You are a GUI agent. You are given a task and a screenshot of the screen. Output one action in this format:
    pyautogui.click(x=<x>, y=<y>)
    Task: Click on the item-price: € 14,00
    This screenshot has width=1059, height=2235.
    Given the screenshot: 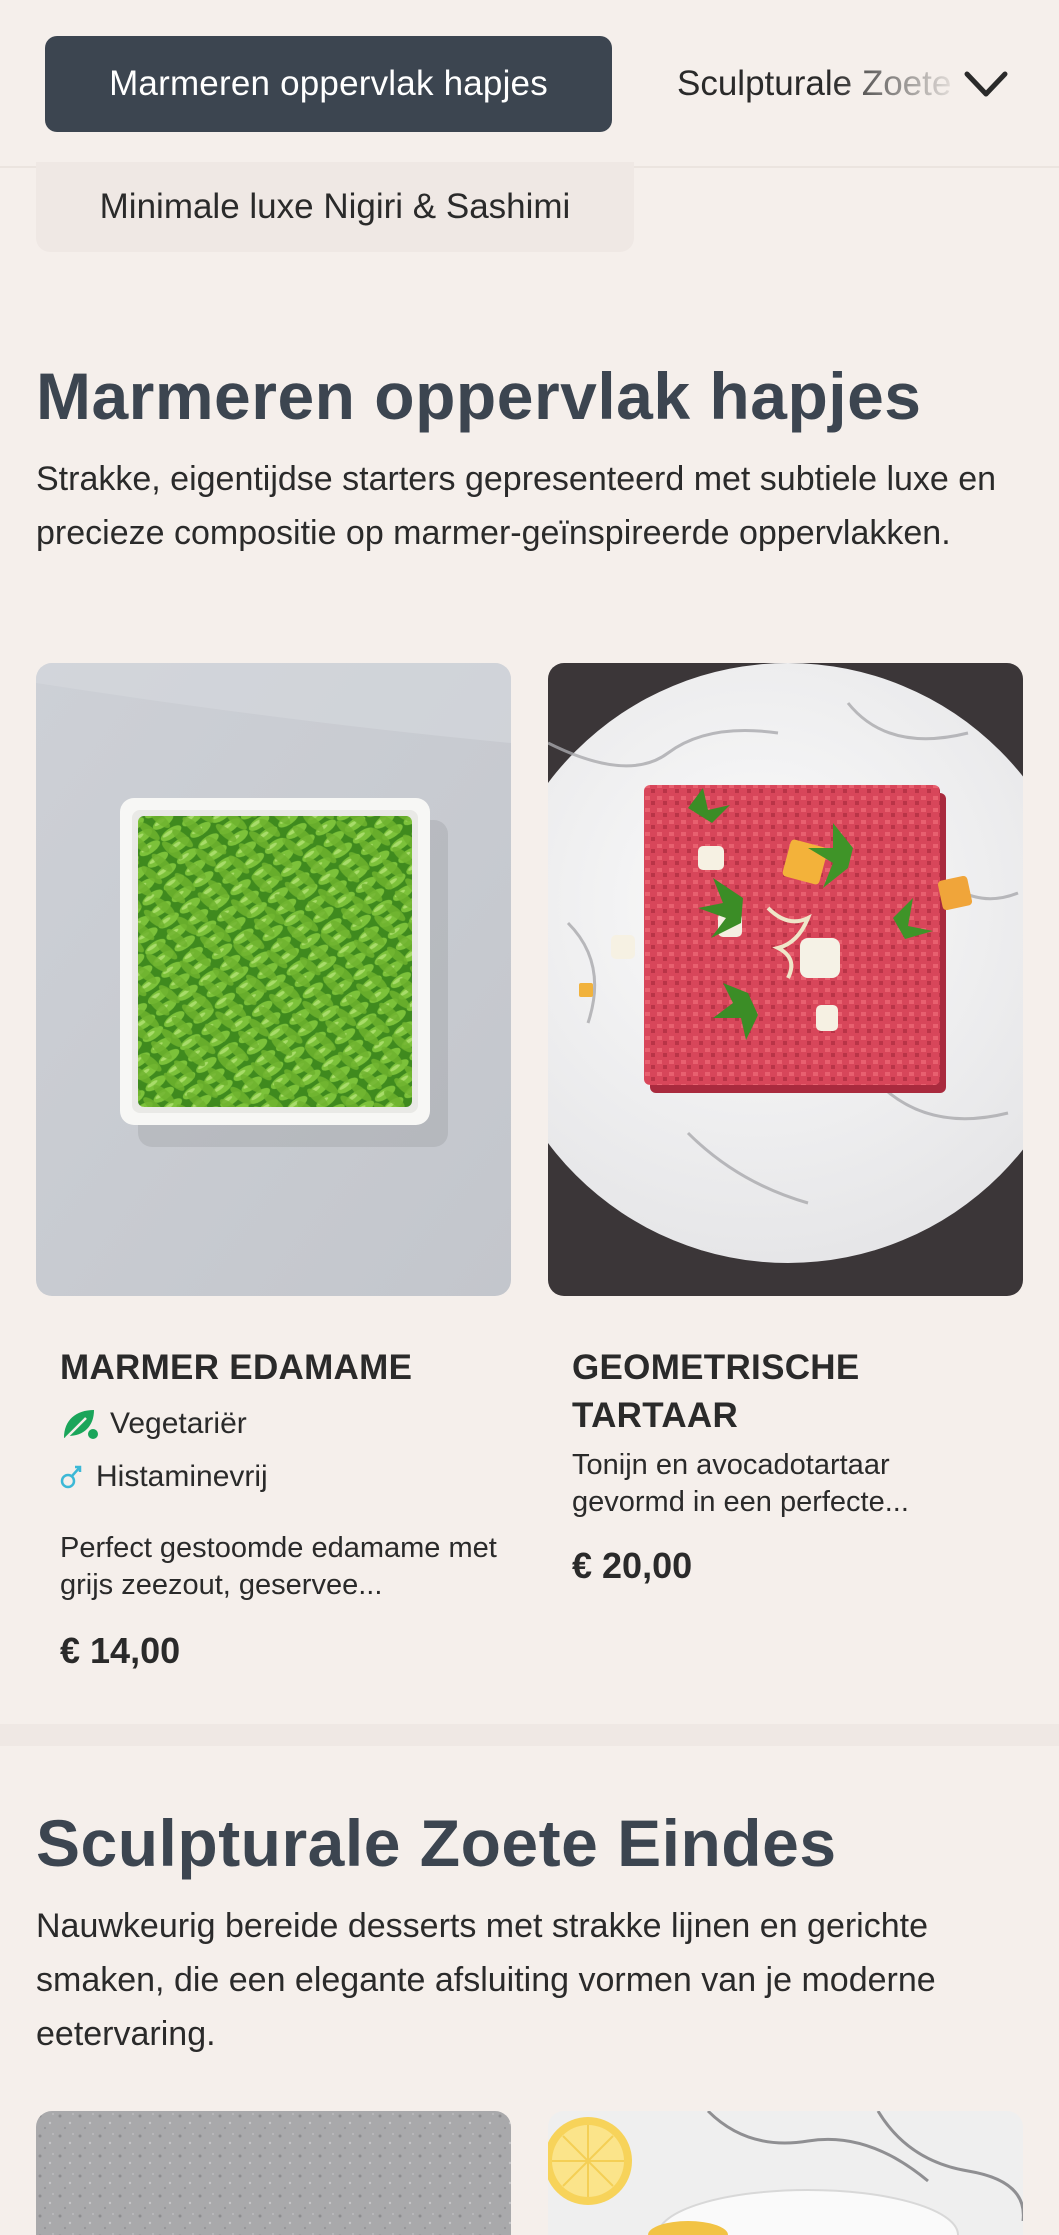 What is the action you would take?
    pyautogui.click(x=120, y=1650)
    